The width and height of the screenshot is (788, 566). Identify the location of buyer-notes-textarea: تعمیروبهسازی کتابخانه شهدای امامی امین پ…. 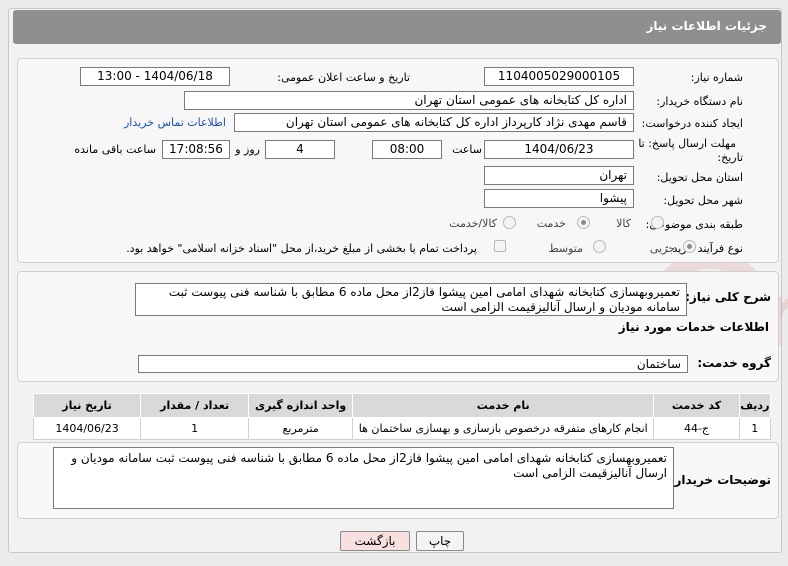
(363, 478).